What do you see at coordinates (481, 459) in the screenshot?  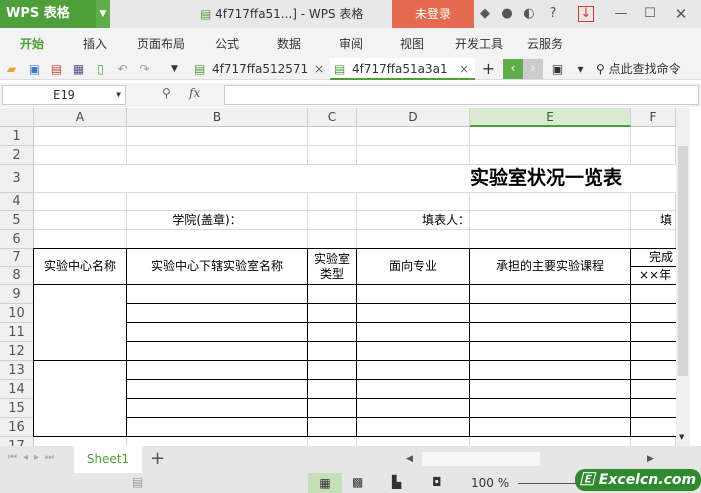 I see `horizontal-scrollbar-thumb` at bounding box center [481, 459].